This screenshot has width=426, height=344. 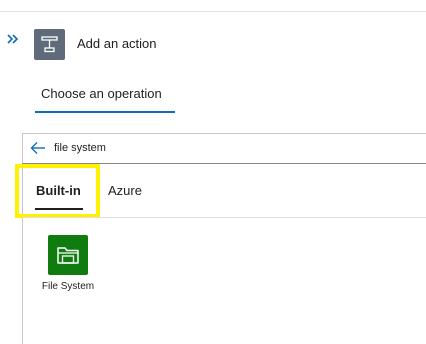 I want to click on search-input, so click(x=234, y=148).